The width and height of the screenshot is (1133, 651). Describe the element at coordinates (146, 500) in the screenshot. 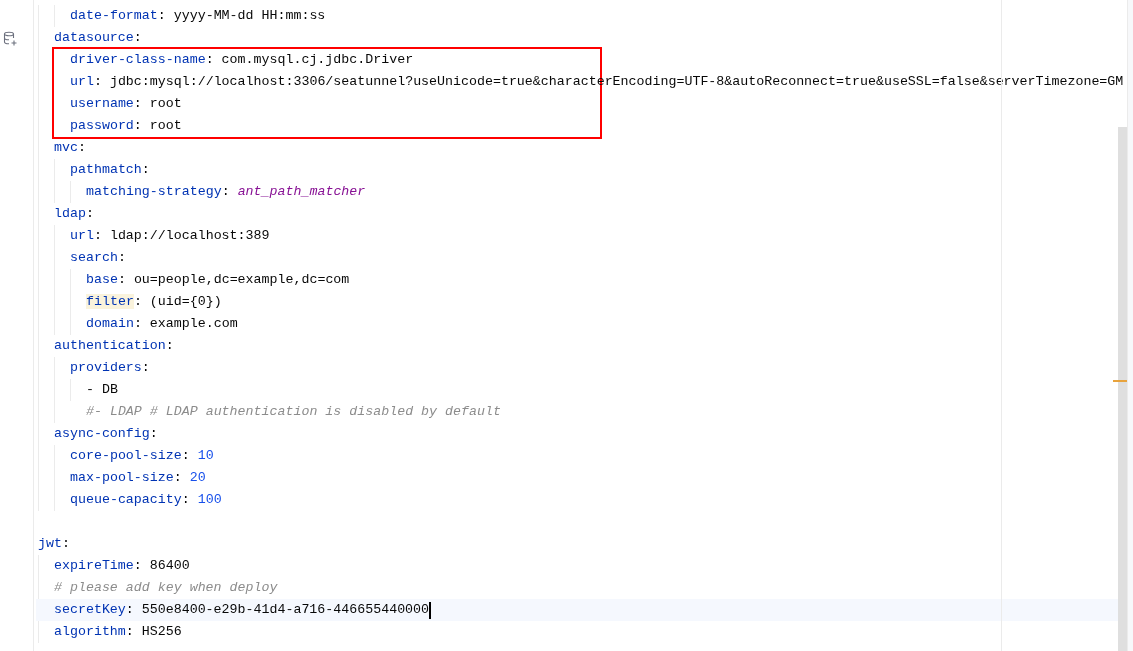

I see `code-line: queue-capacity: 100` at that location.